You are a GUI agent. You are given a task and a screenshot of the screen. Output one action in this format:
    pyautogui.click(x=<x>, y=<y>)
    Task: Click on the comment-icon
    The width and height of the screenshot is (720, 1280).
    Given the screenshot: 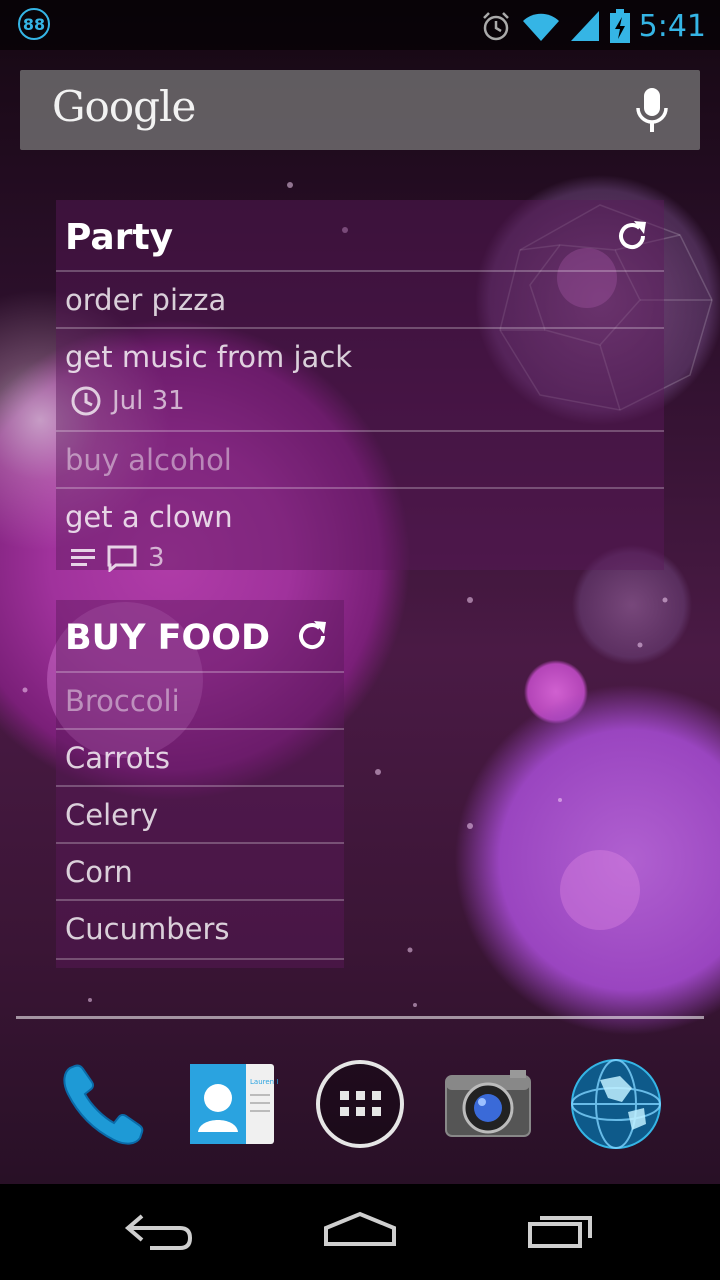 What is the action you would take?
    pyautogui.click(x=122, y=558)
    